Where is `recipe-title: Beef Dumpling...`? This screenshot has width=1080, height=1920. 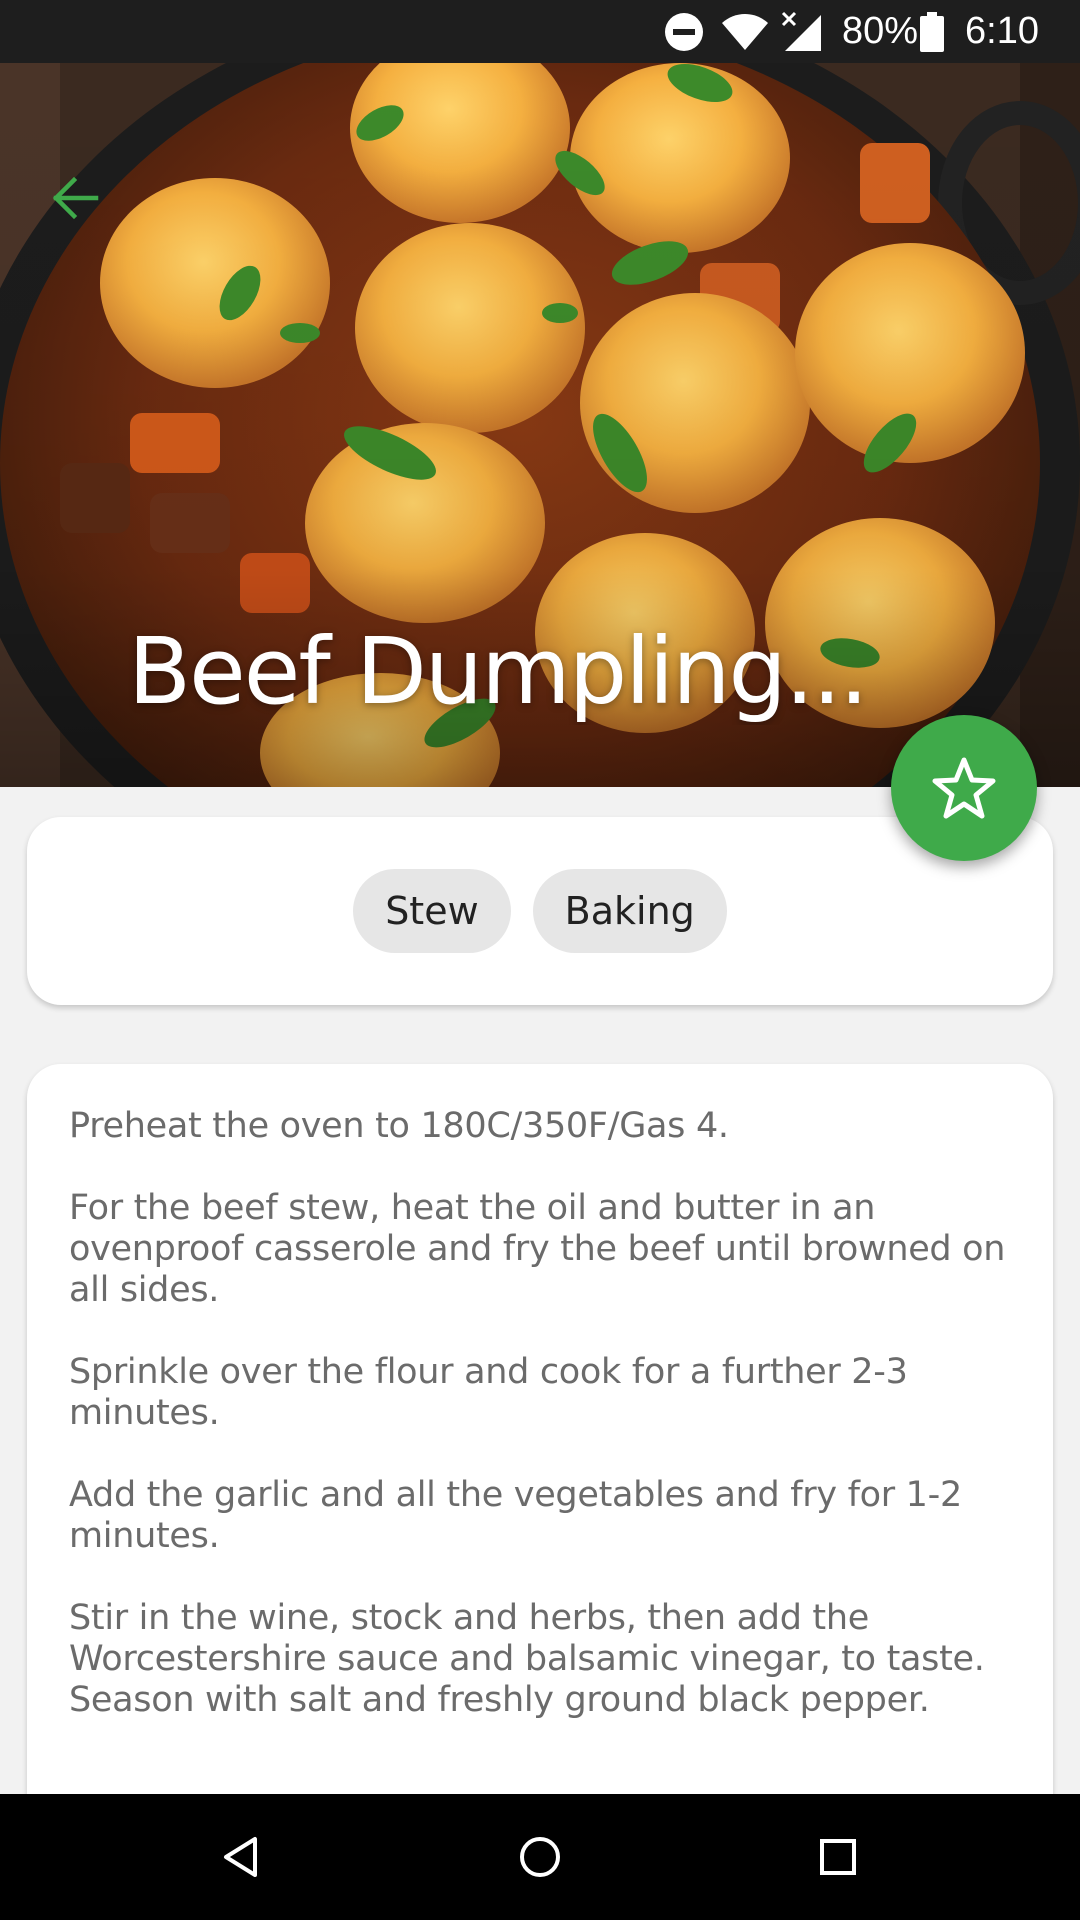 recipe-title: Beef Dumpling... is located at coordinates (498, 671).